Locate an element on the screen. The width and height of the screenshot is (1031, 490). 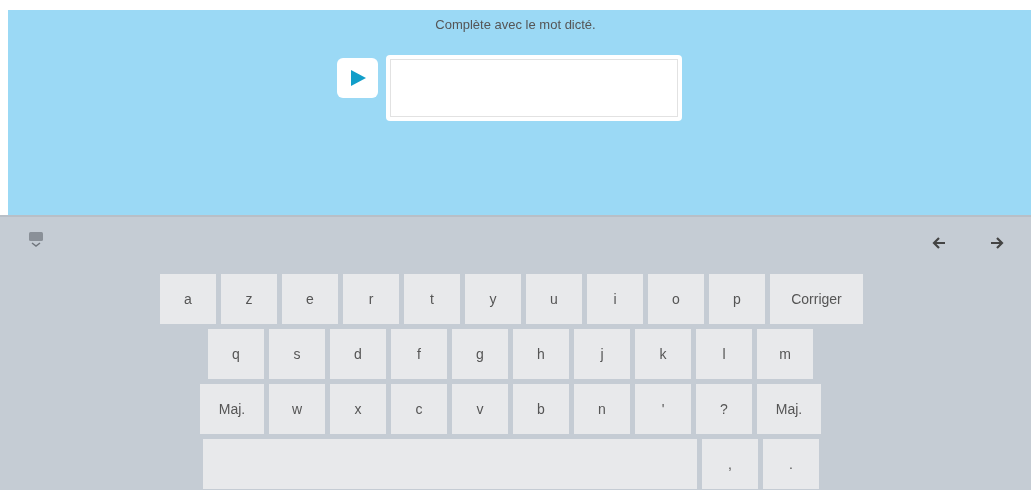
keyboard-key: m is located at coordinates (785, 354).